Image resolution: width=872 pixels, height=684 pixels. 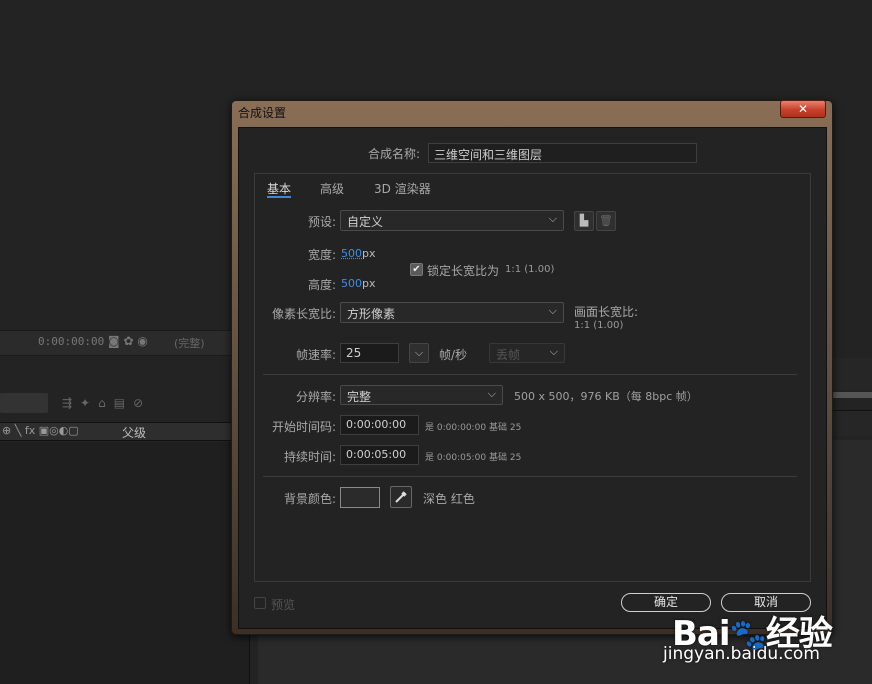 What do you see at coordinates (369, 283) in the screenshot?
I see `height-unit: px` at bounding box center [369, 283].